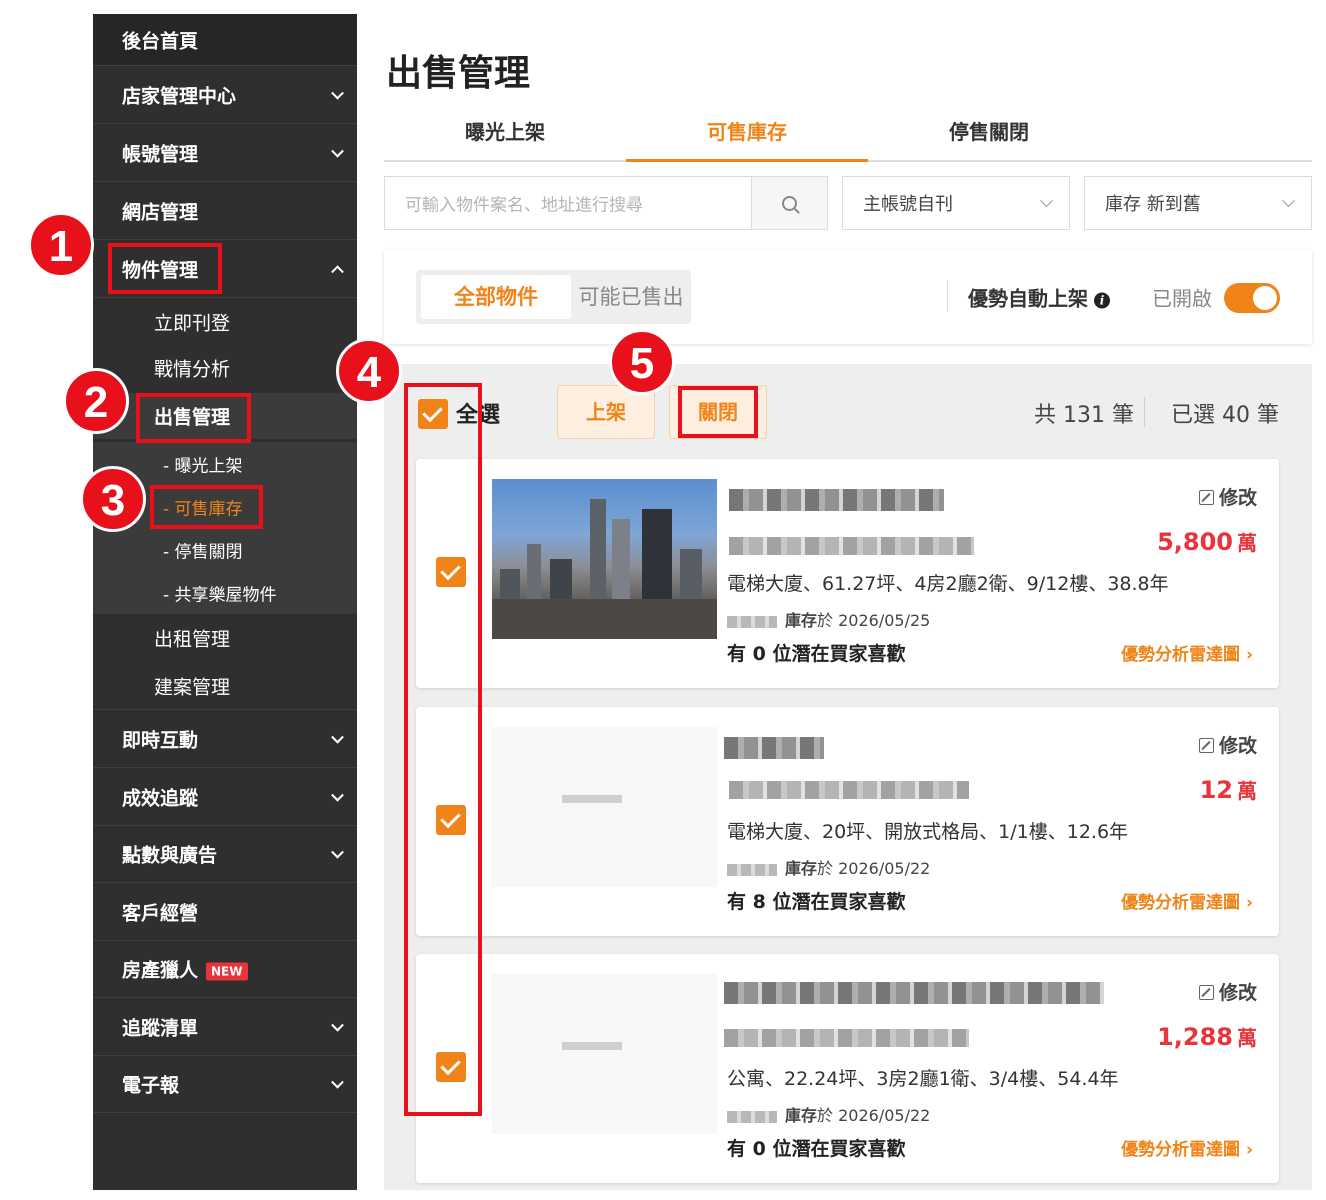  Describe the element at coordinates (165, 268) in the screenshot. I see `annotation-box-objects` at that location.